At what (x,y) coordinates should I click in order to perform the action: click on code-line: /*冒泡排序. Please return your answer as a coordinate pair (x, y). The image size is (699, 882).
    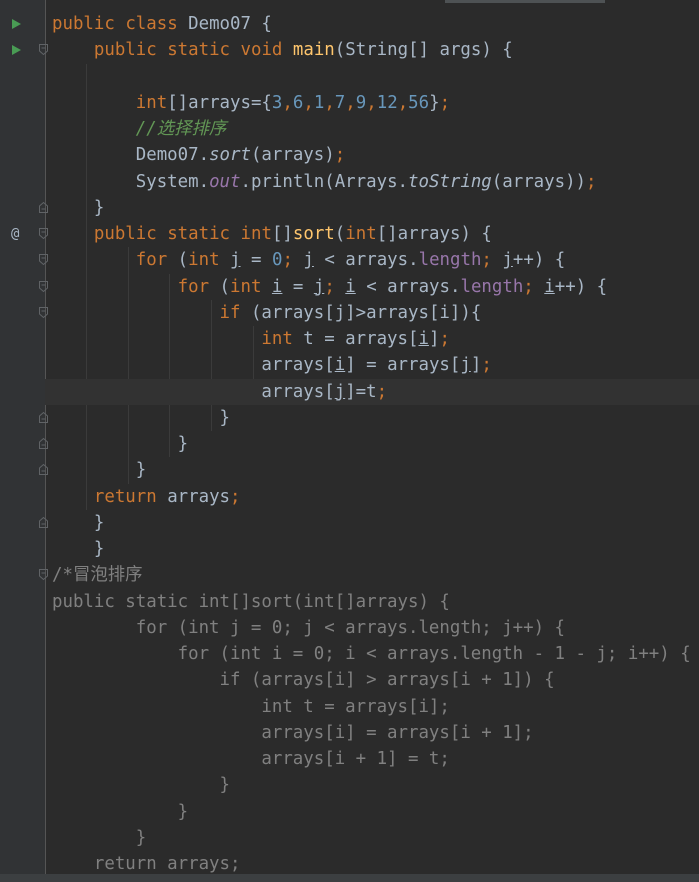
    Looking at the image, I should click on (375, 575).